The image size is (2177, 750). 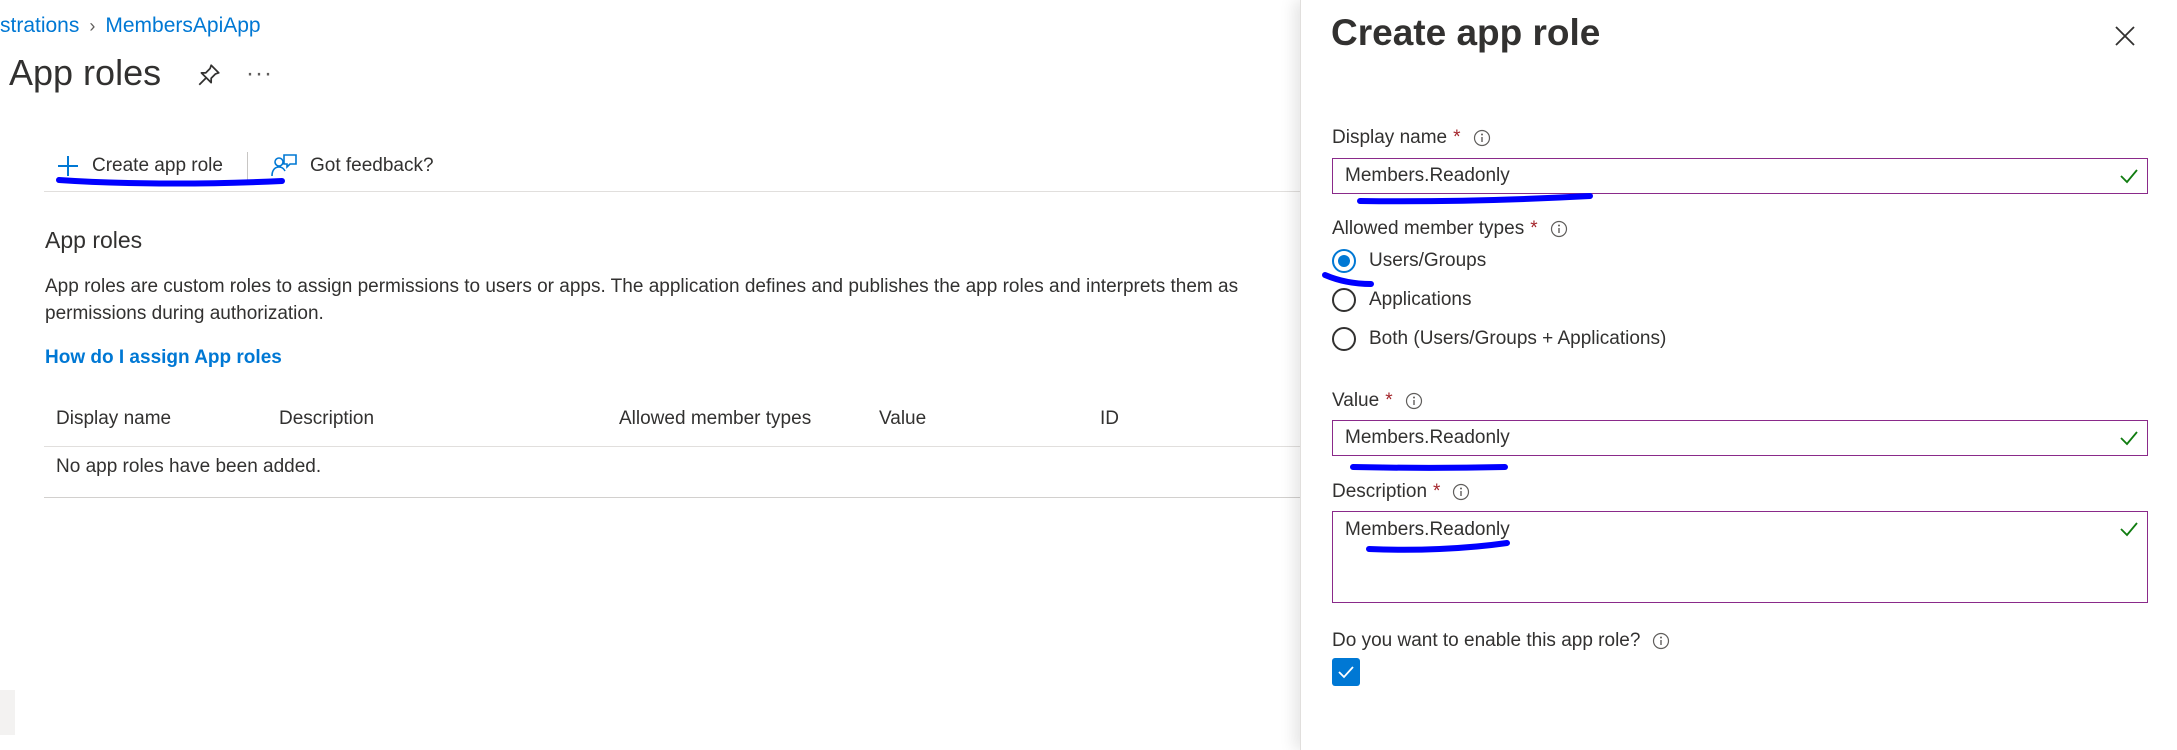 What do you see at coordinates (259, 74) in the screenshot?
I see `more-options-icon: ···` at bounding box center [259, 74].